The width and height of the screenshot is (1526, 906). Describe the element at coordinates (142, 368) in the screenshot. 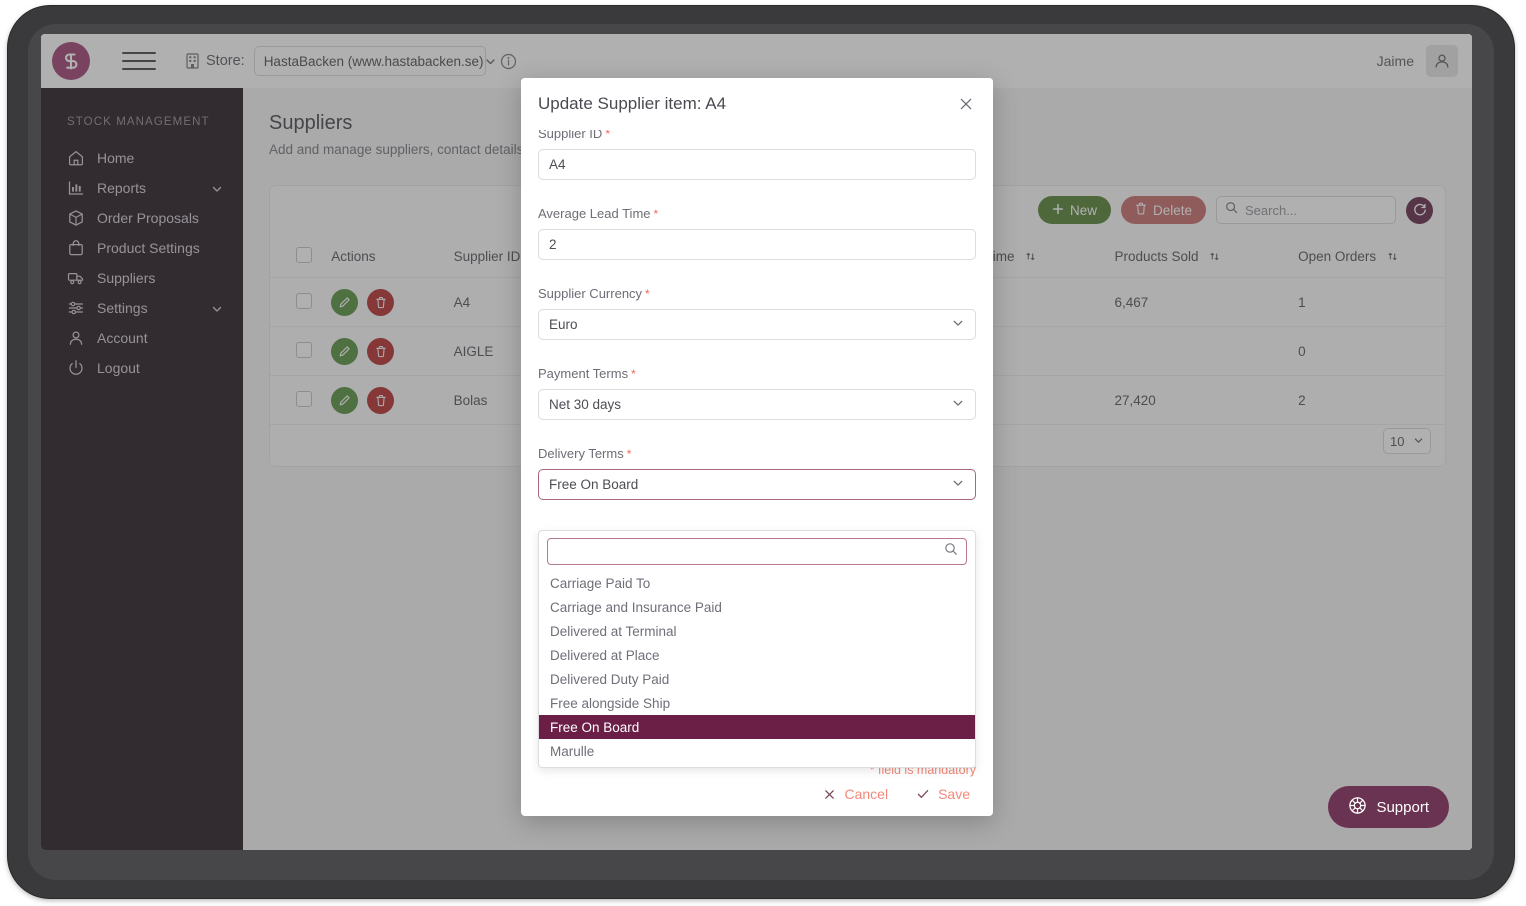

I see `sidebar-item-logout: Logout` at that location.